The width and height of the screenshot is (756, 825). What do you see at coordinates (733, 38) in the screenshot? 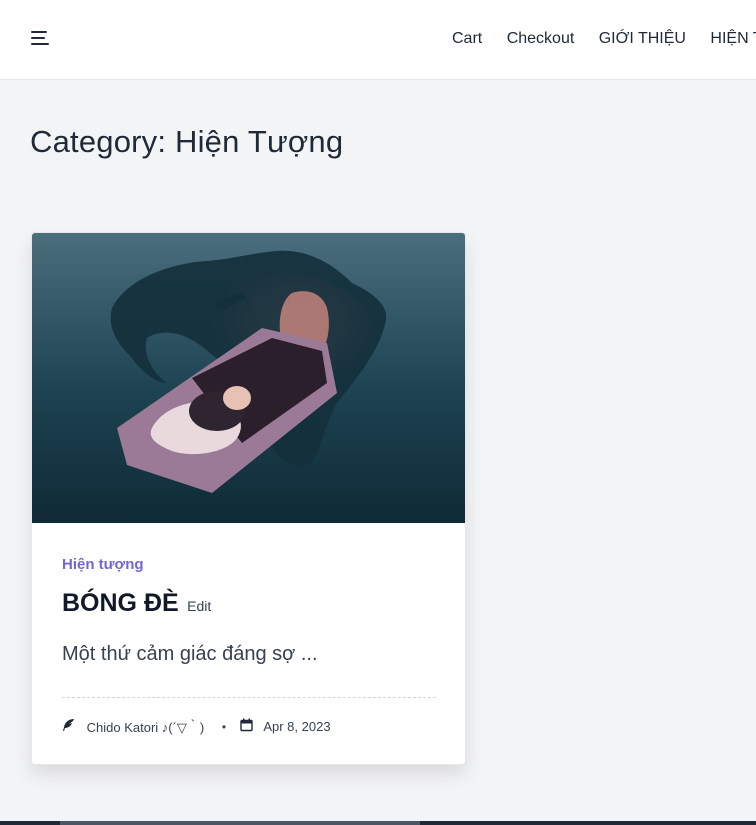
I see `nav-item-hien-tuong: HIỆN TƯ` at bounding box center [733, 38].